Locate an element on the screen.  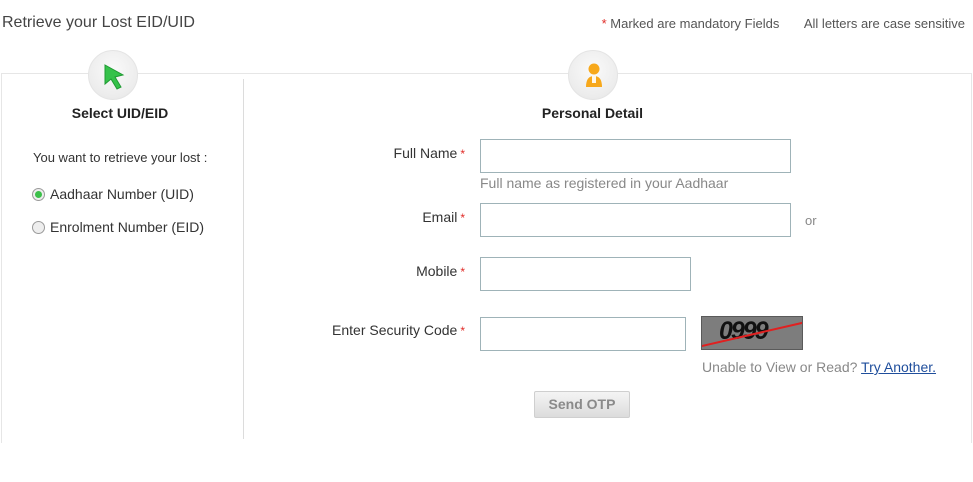
email-label: Email * is located at coordinates (443, 217).